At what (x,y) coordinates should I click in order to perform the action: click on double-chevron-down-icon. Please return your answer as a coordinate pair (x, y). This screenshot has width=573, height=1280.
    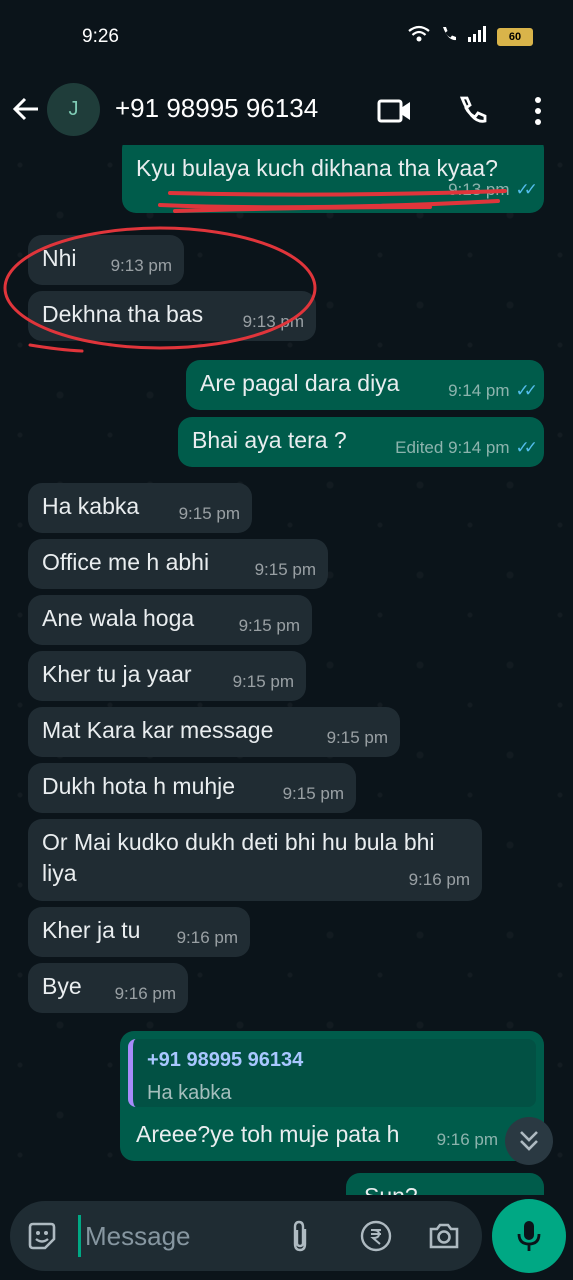
    Looking at the image, I should click on (529, 1141).